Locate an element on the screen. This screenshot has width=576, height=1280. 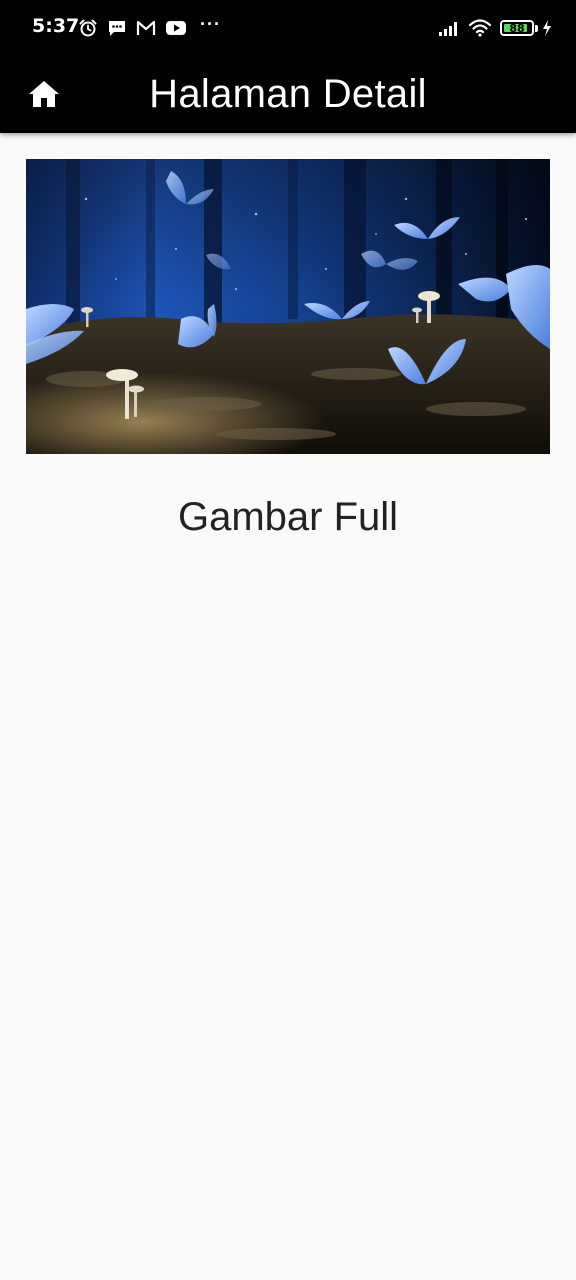
gmail-icon is located at coordinates (146, 28).